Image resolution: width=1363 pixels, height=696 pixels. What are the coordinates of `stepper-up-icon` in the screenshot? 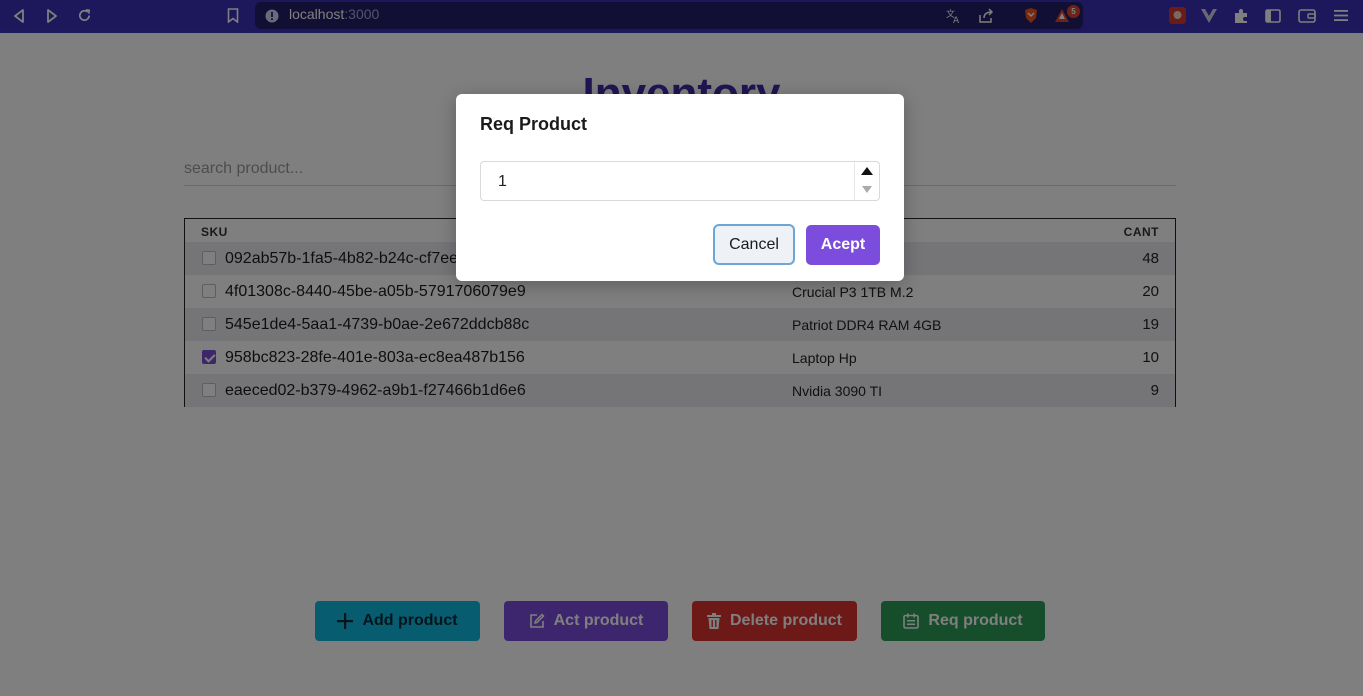 It's located at (867, 171).